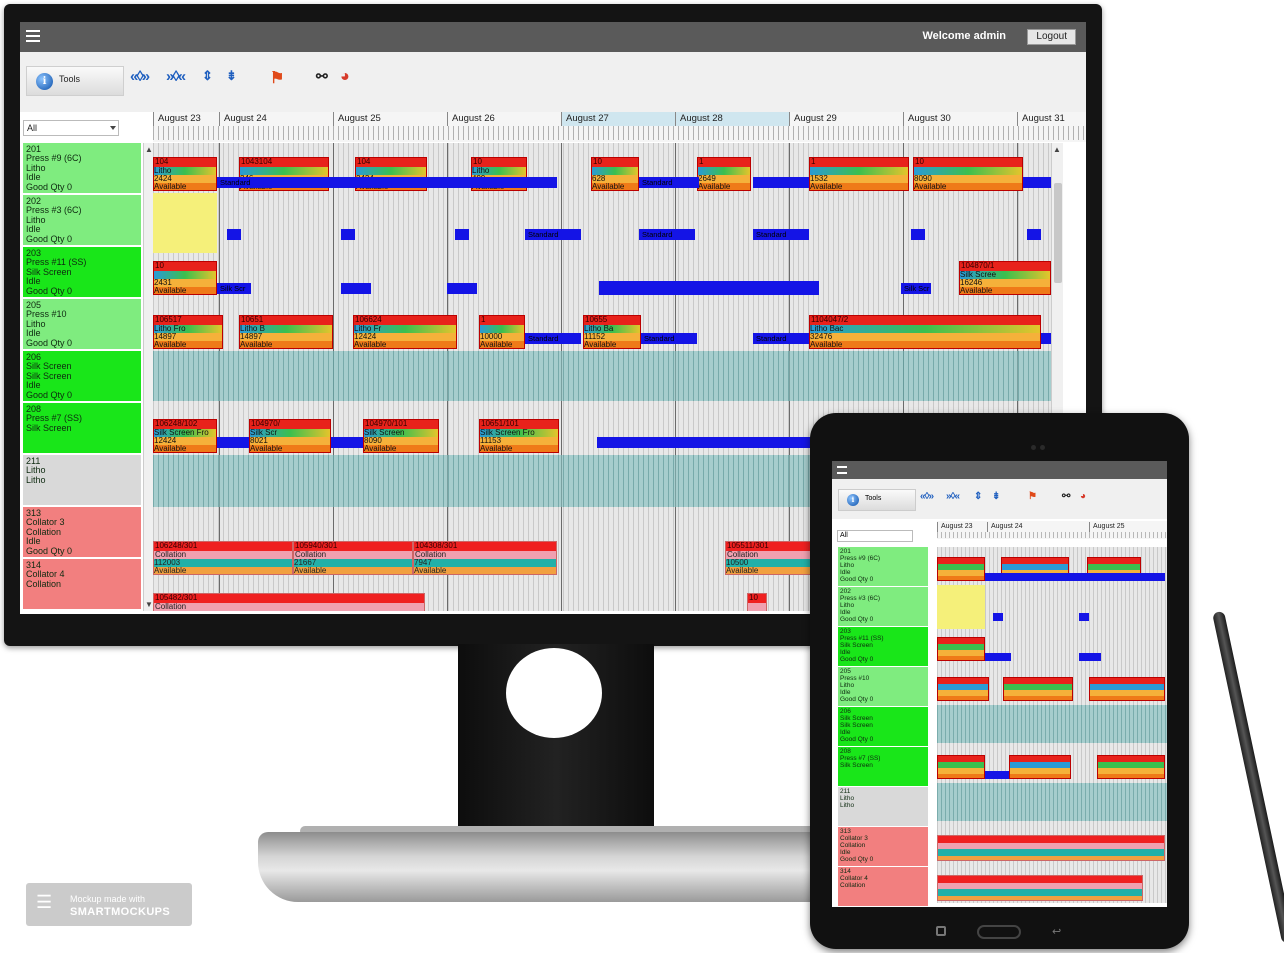 The image size is (1284, 953). What do you see at coordinates (925, 332) in the screenshot?
I see `job-bar: 1104047/2 Litho Bac 32476 Available` at bounding box center [925, 332].